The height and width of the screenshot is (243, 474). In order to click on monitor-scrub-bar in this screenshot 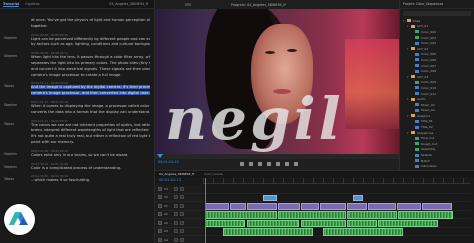, I will do `click(277, 156)`.